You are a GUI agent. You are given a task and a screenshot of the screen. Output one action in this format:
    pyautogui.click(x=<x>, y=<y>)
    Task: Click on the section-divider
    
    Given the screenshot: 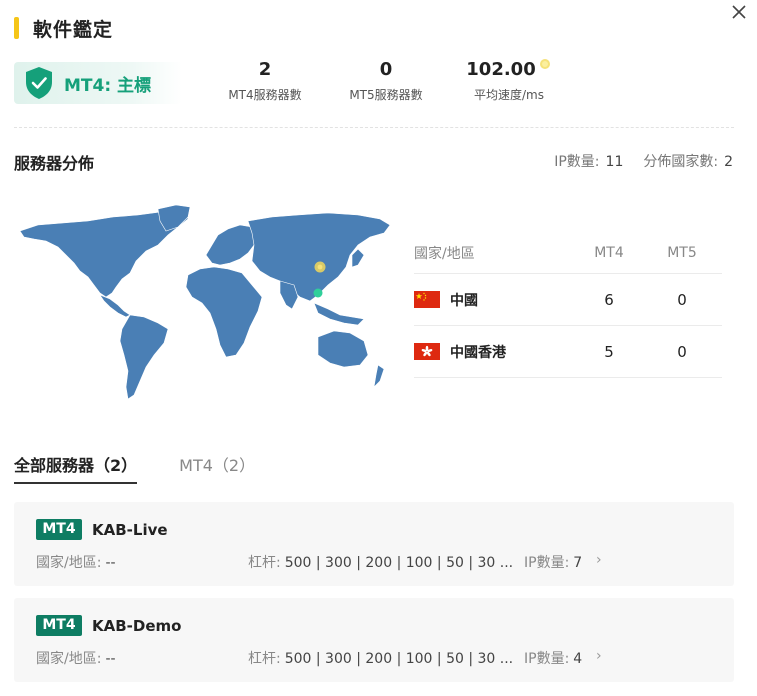 What is the action you would take?
    pyautogui.click(x=374, y=127)
    